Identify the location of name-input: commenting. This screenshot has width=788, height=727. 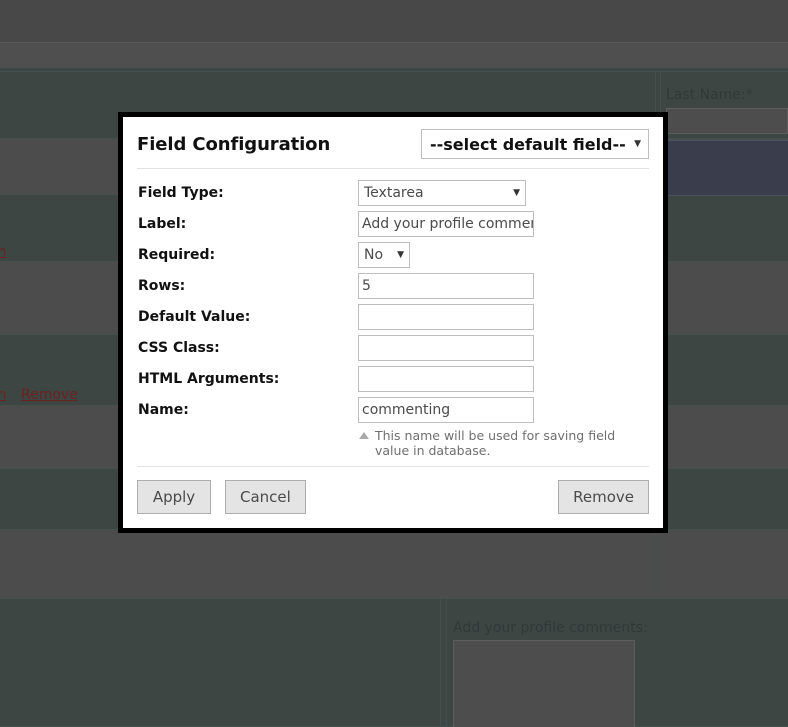
(446, 410).